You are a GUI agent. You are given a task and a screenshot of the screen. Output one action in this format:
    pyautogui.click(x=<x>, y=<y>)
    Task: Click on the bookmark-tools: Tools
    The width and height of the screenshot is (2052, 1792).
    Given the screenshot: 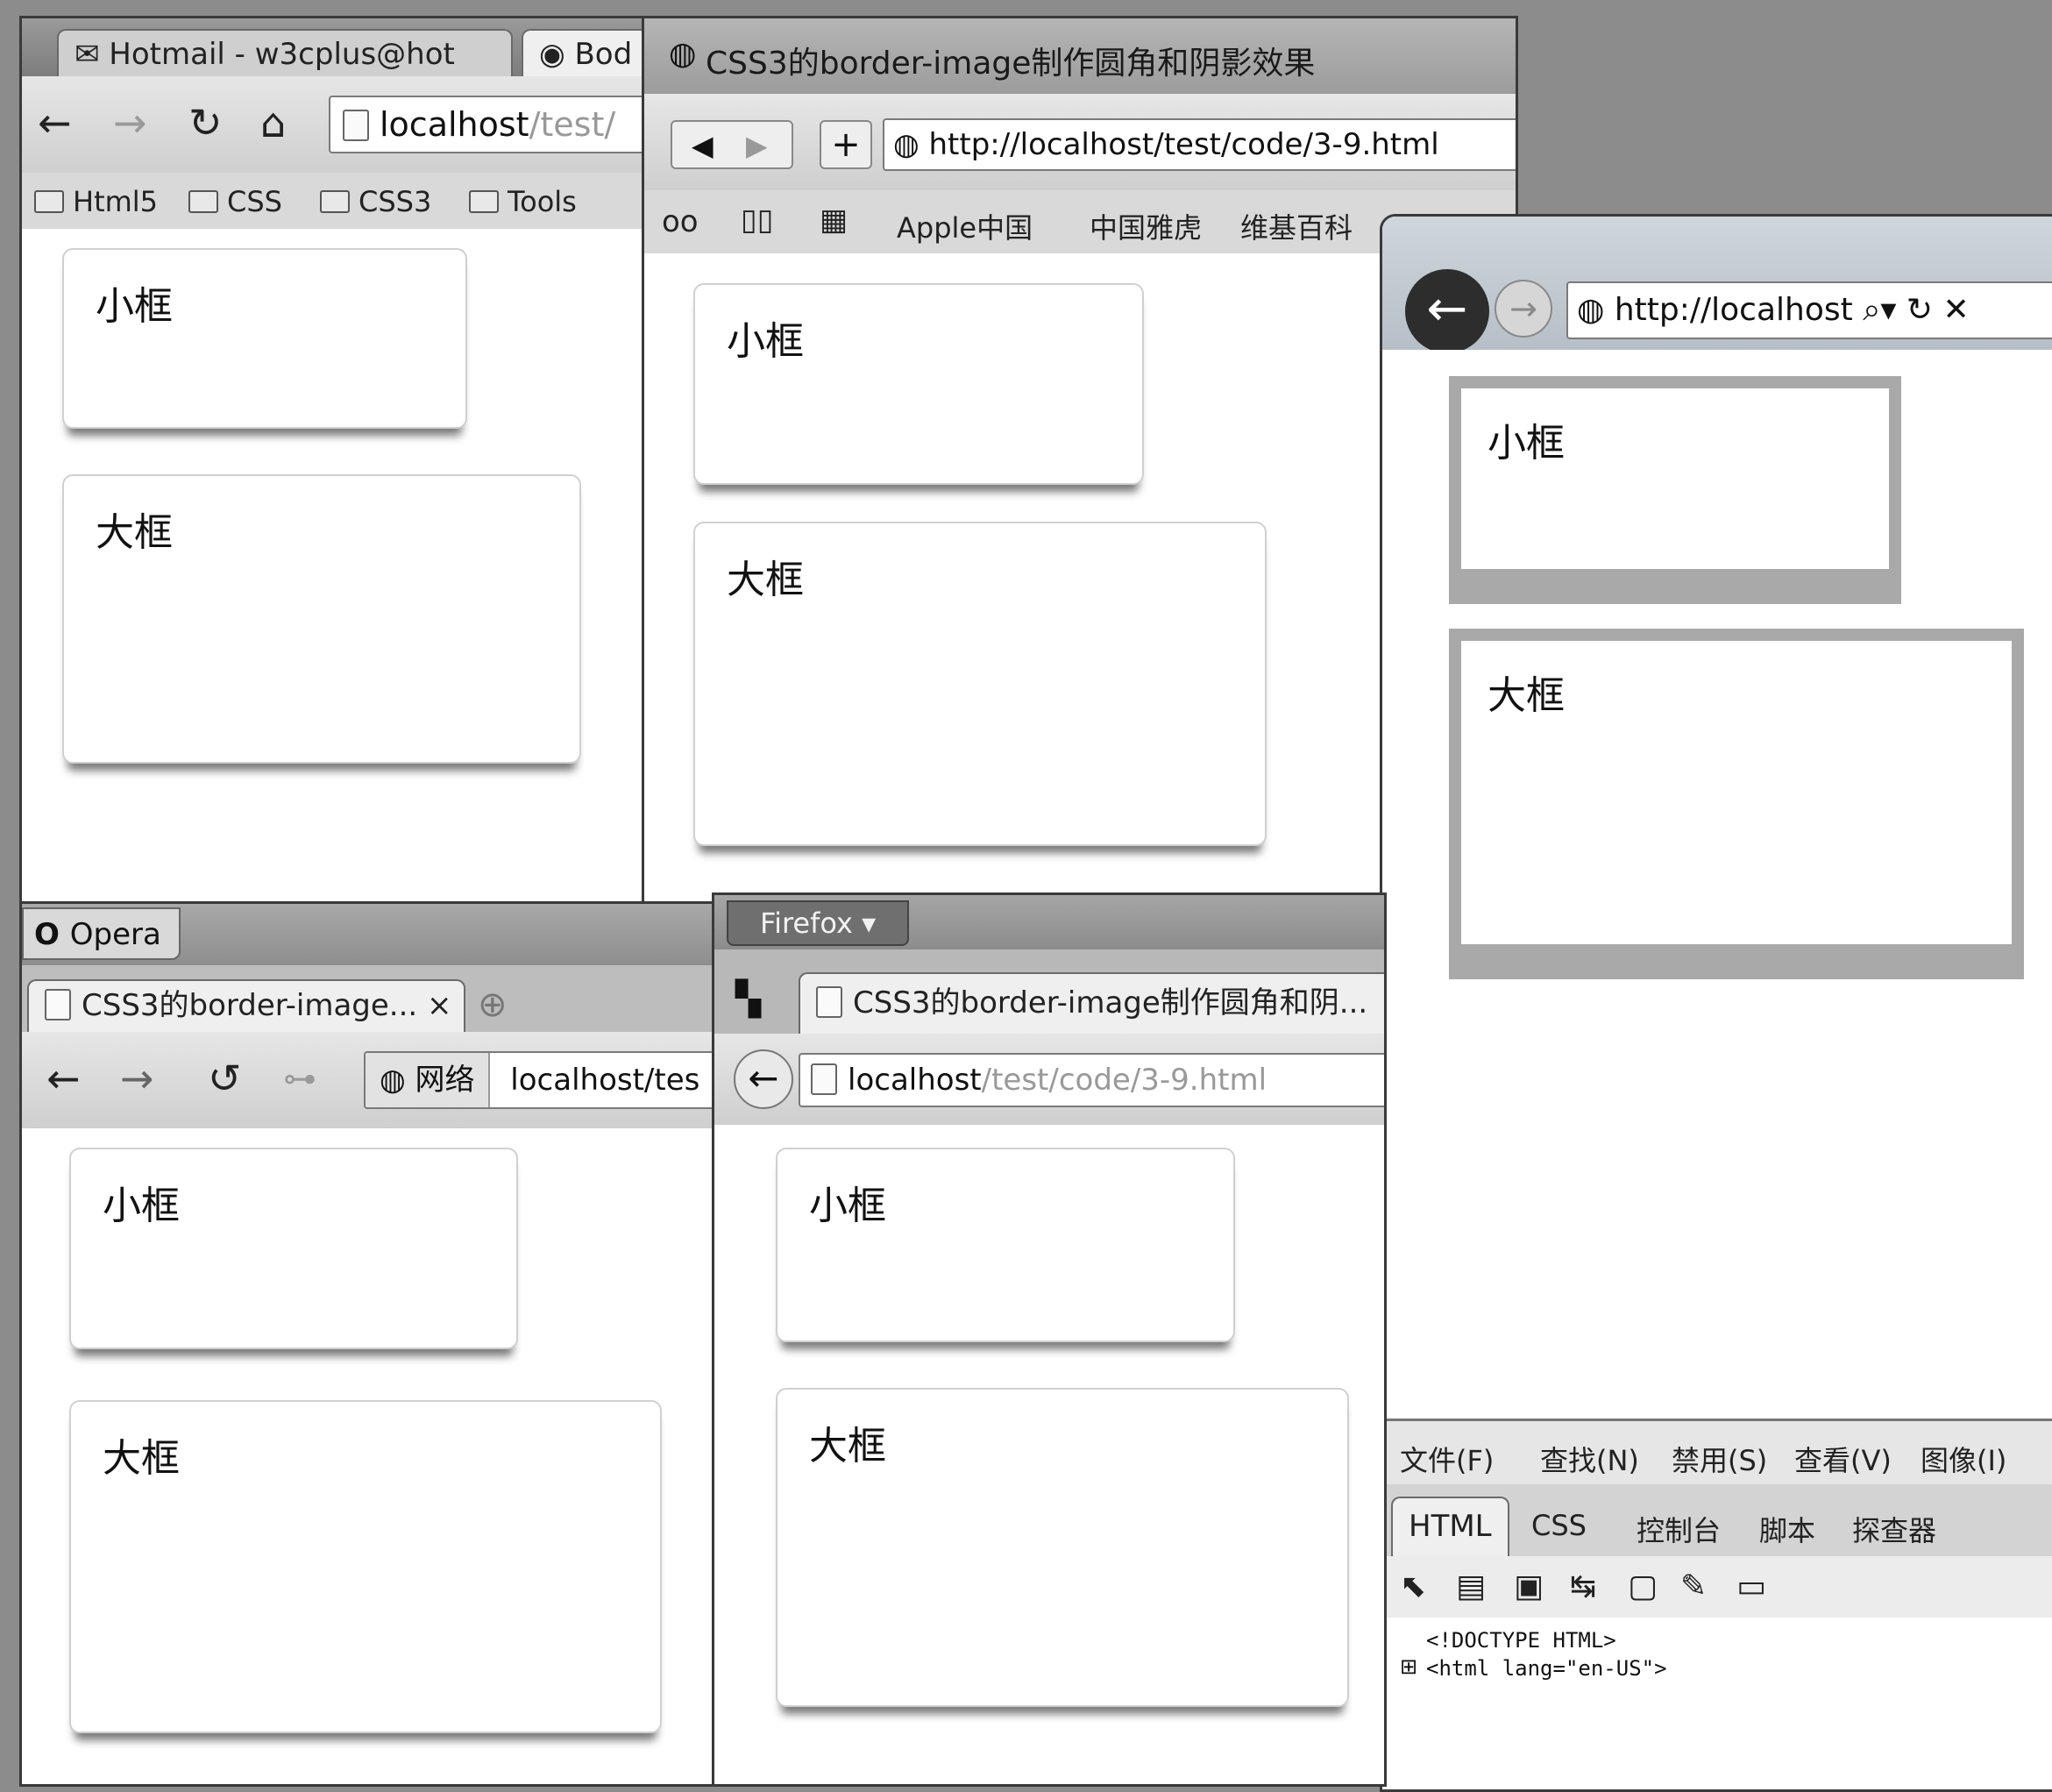 What is the action you would take?
    pyautogui.click(x=523, y=201)
    